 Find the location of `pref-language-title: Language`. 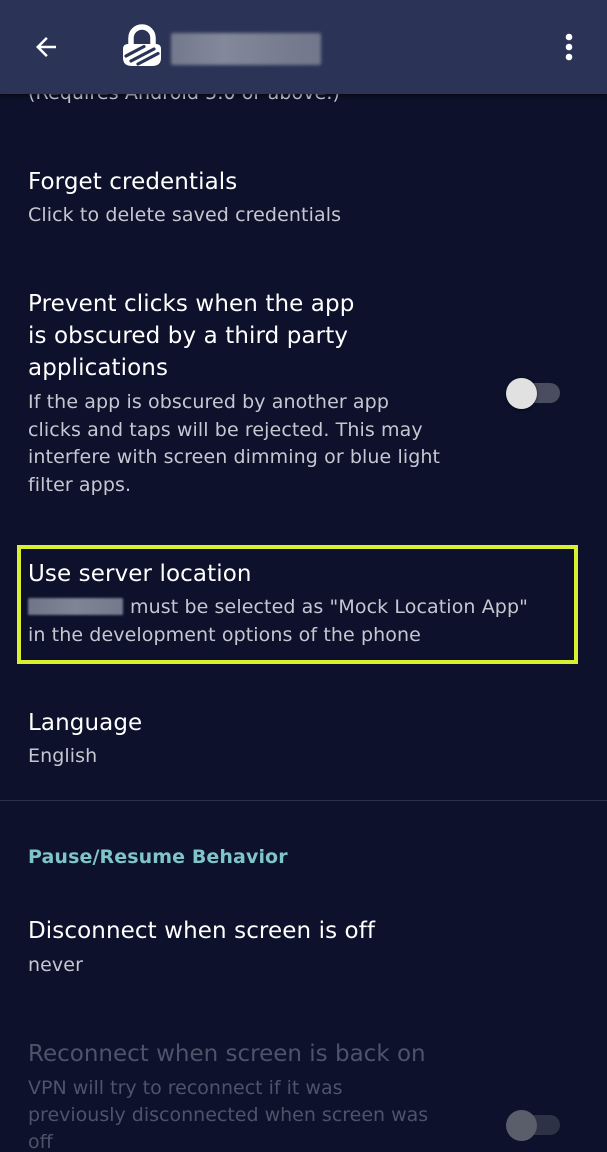

pref-language-title: Language is located at coordinates (85, 723).